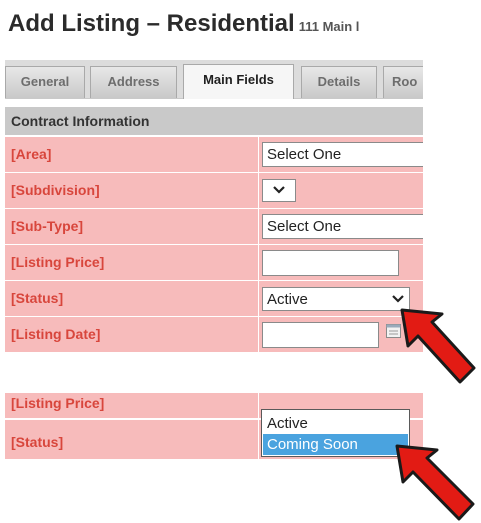 The image size is (481, 523). What do you see at coordinates (335, 444) in the screenshot?
I see `option-coming-soon: Coming Soon` at bounding box center [335, 444].